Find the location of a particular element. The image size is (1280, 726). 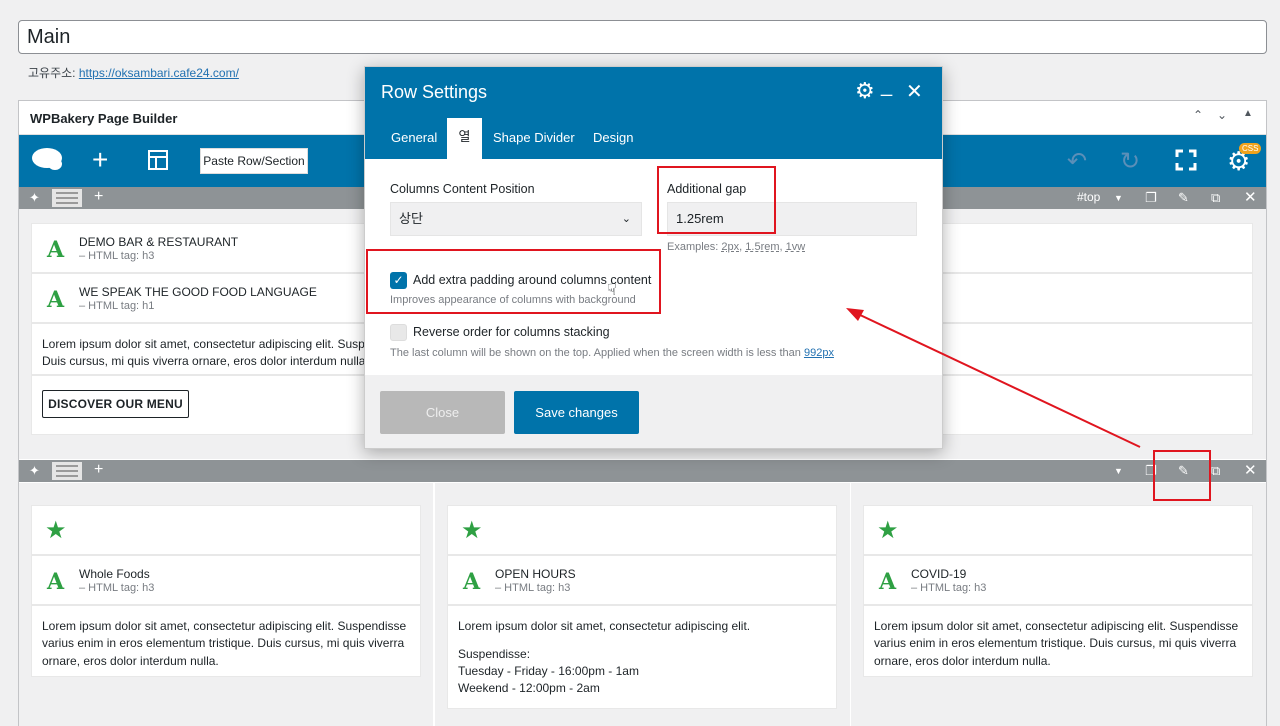

annotation-arrow is located at coordinates (993, 378).